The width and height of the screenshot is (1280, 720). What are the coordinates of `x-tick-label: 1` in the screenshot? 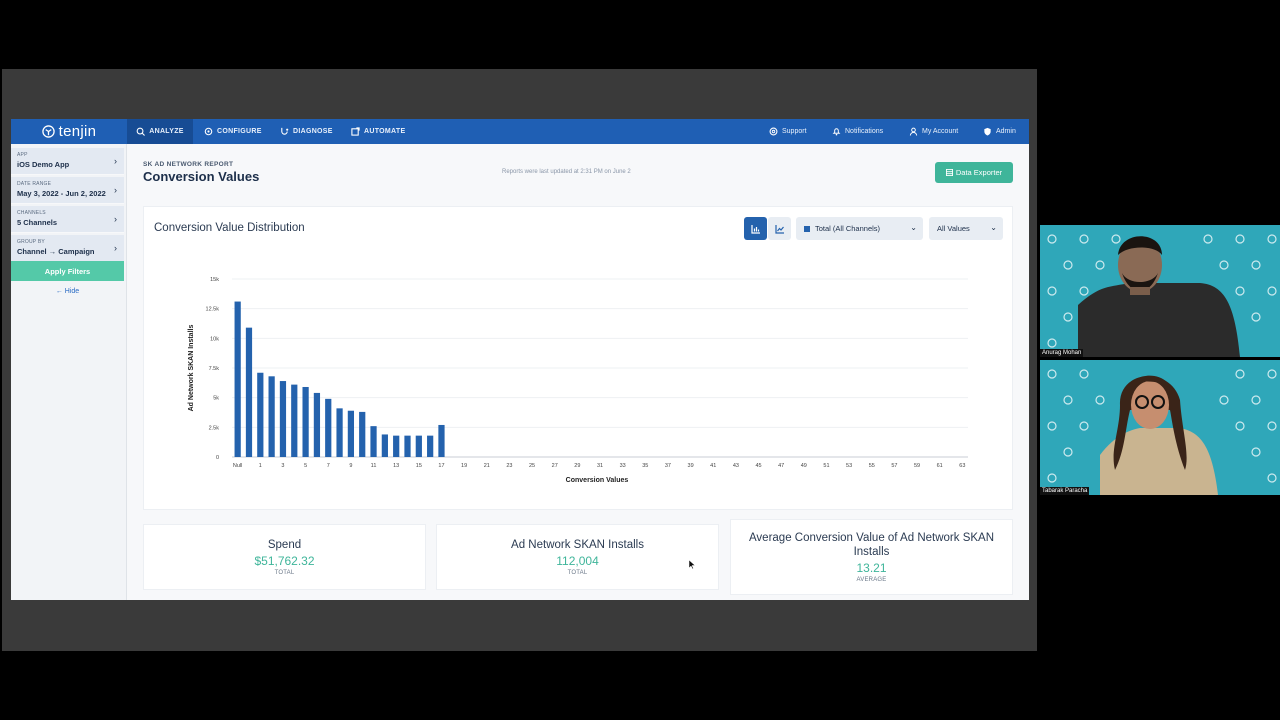 It's located at (260, 466).